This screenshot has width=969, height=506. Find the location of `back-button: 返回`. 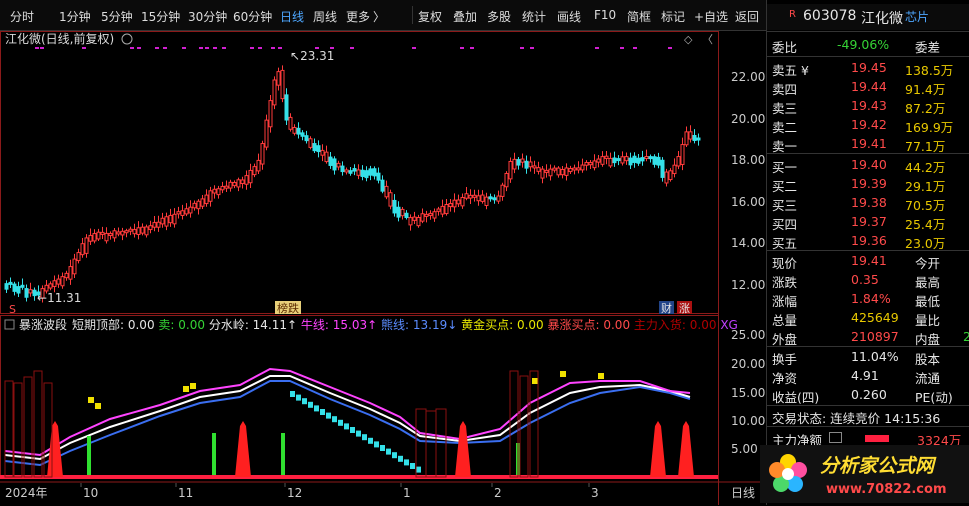

back-button: 返回 is located at coordinates (747, 16).